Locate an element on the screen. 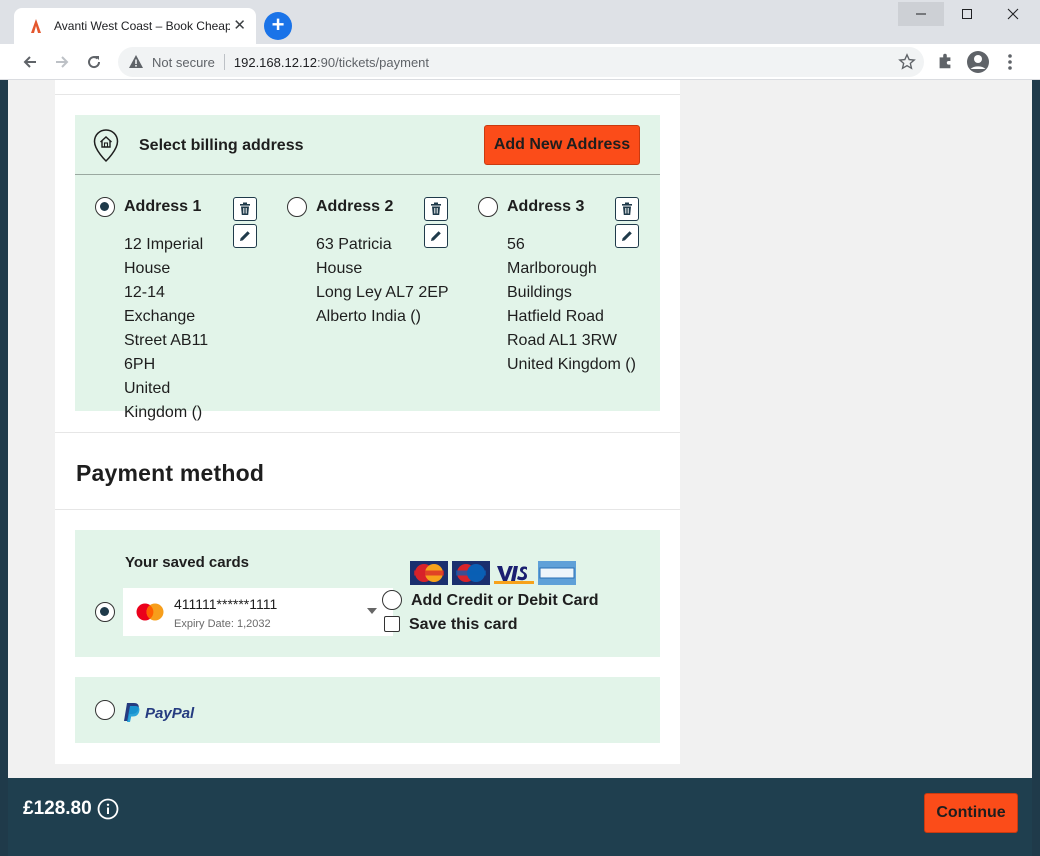 Image resolution: width=1040 pixels, height=856 pixels. address-1-name: Address 1 is located at coordinates (163, 206).